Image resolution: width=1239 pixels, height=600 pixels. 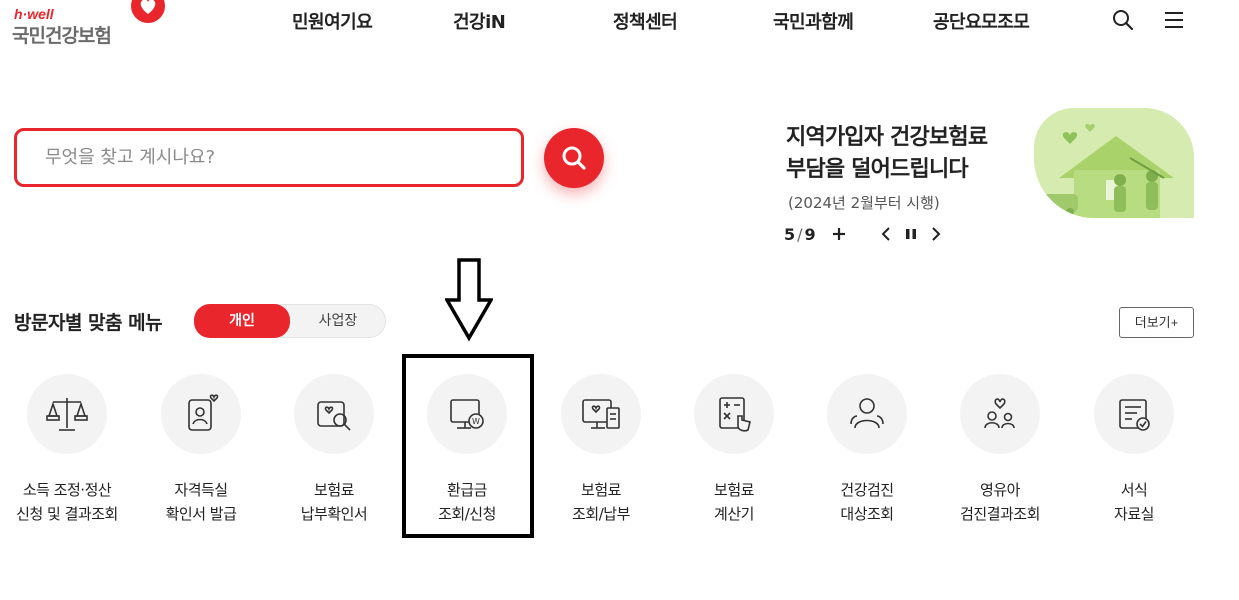 I want to click on banner-title-line: 지역가입자 건강보험료, so click(x=887, y=137).